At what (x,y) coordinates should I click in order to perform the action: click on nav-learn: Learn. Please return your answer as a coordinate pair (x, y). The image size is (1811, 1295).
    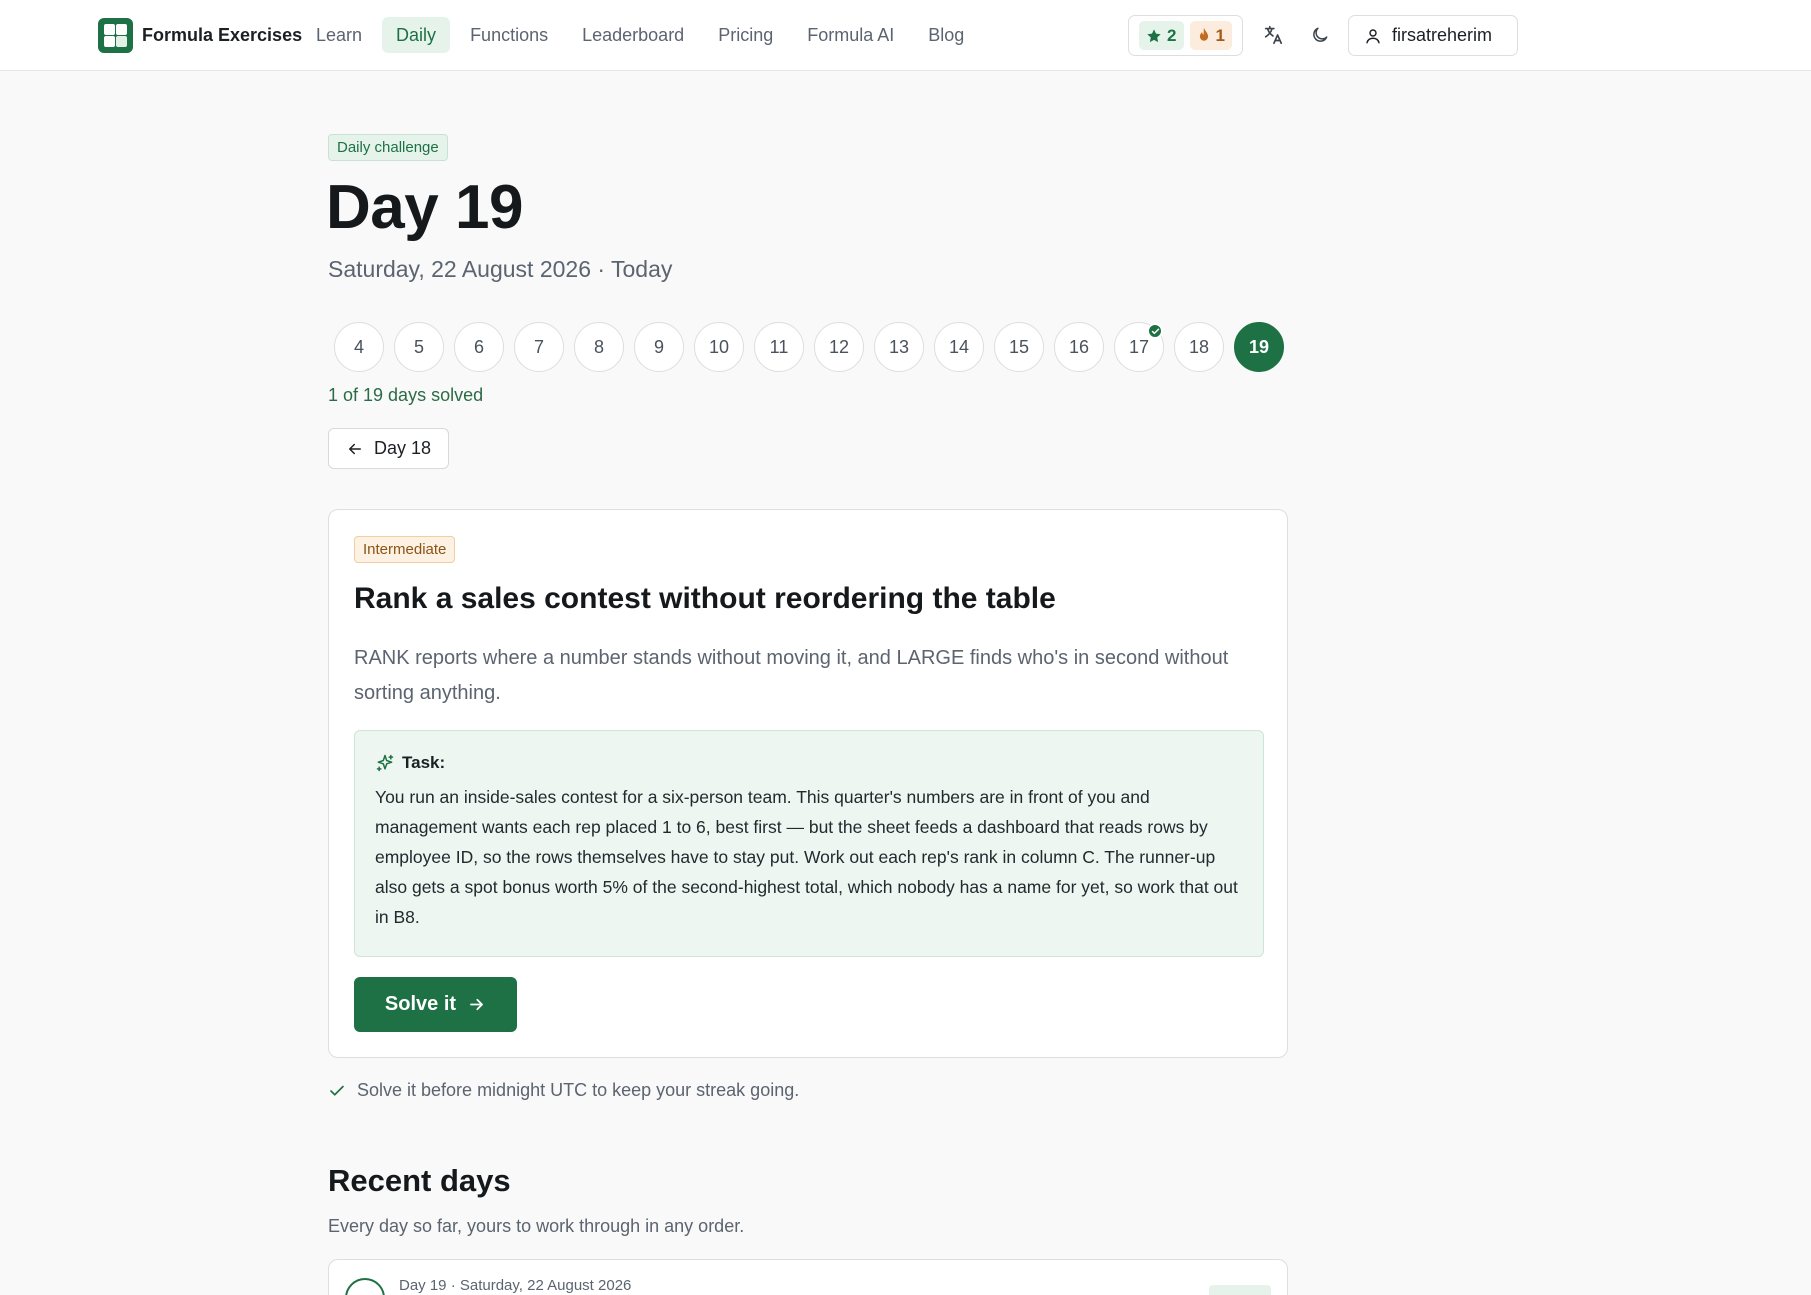
    Looking at the image, I should click on (339, 35).